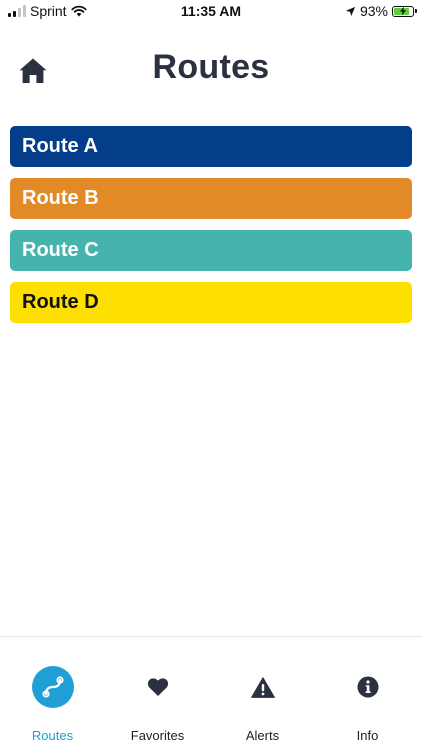  I want to click on page-title: Routes, so click(211, 67).